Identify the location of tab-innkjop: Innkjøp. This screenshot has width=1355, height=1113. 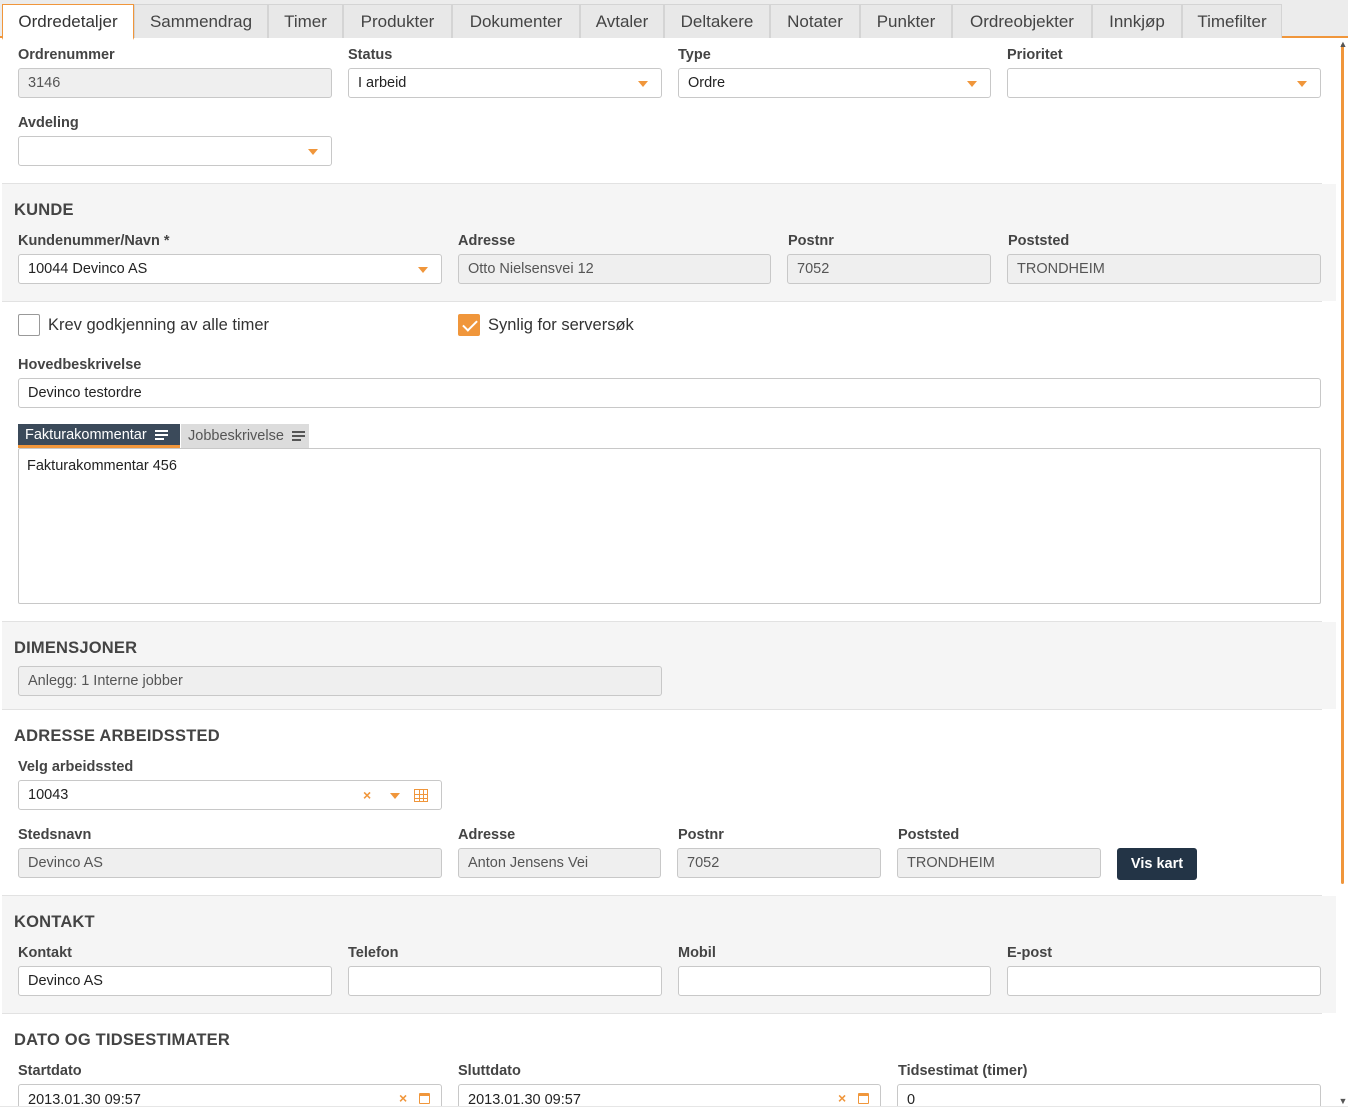
(1137, 21).